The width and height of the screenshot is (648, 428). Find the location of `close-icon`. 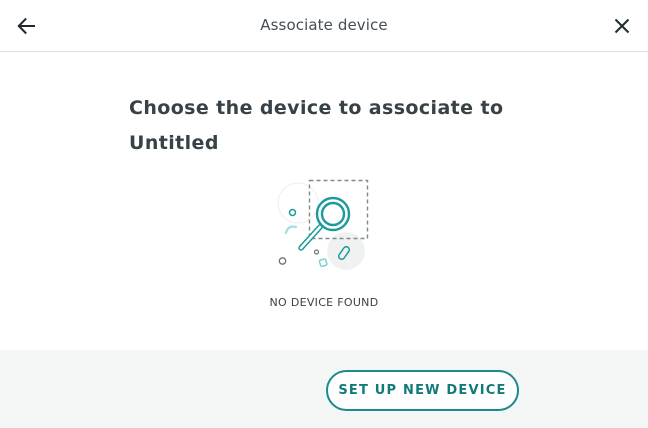

close-icon is located at coordinates (622, 26).